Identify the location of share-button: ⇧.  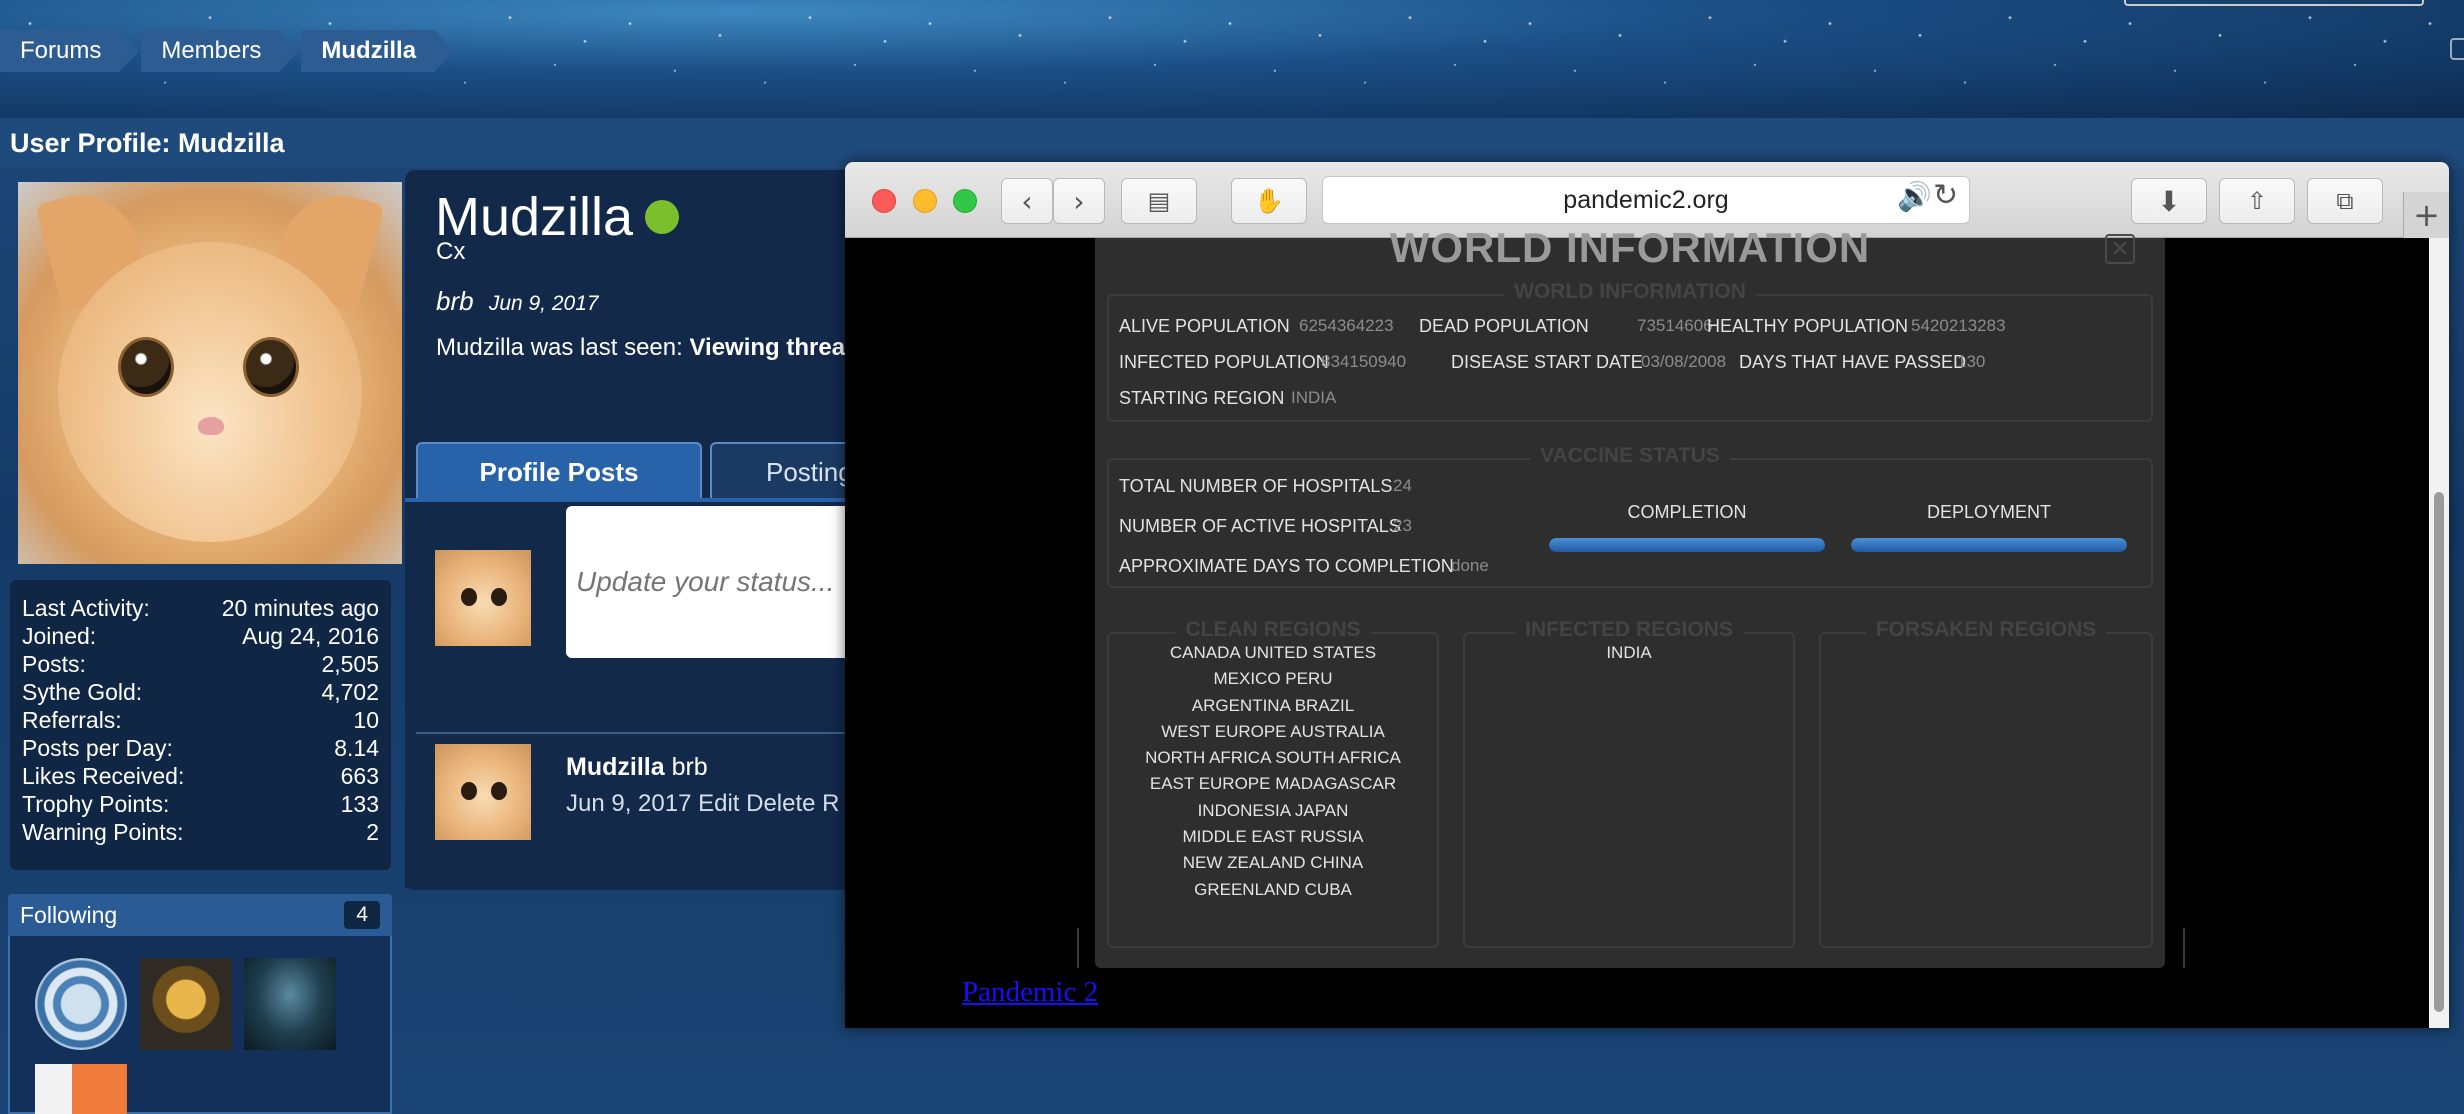
(2257, 201).